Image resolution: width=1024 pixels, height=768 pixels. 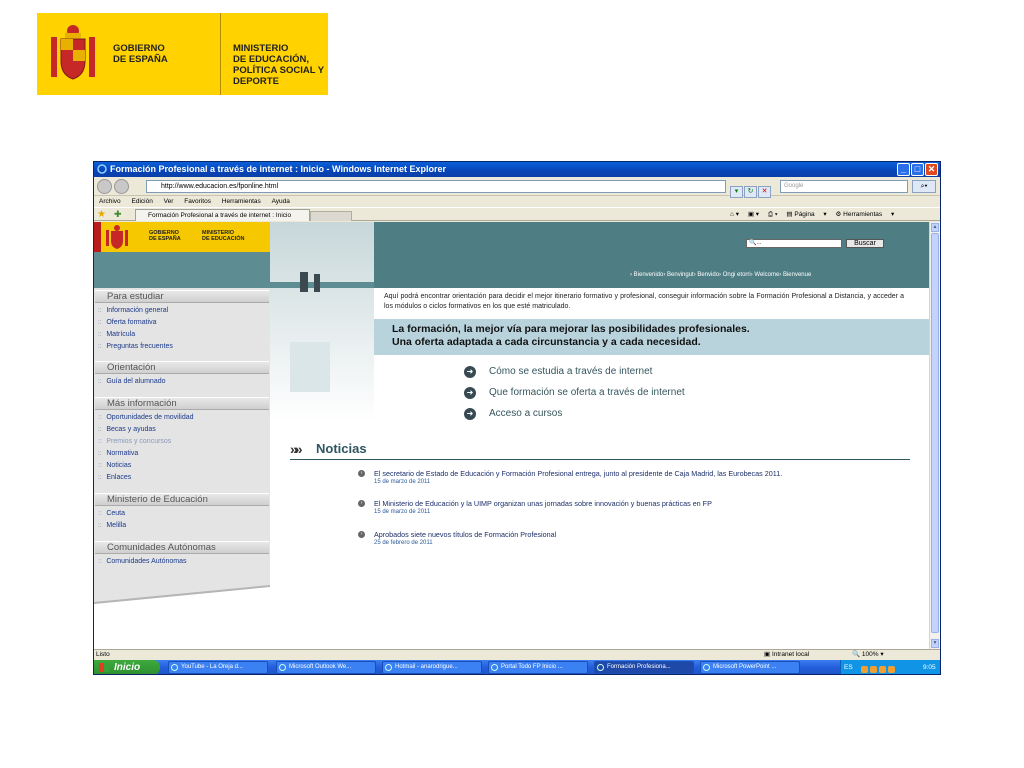 What do you see at coordinates (220, 54) in the screenshot?
I see `logo-divider` at bounding box center [220, 54].